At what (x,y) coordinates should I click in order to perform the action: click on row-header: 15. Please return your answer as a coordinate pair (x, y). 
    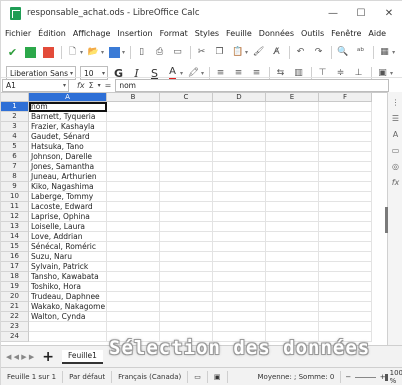
    Looking at the image, I should click on (15, 247).